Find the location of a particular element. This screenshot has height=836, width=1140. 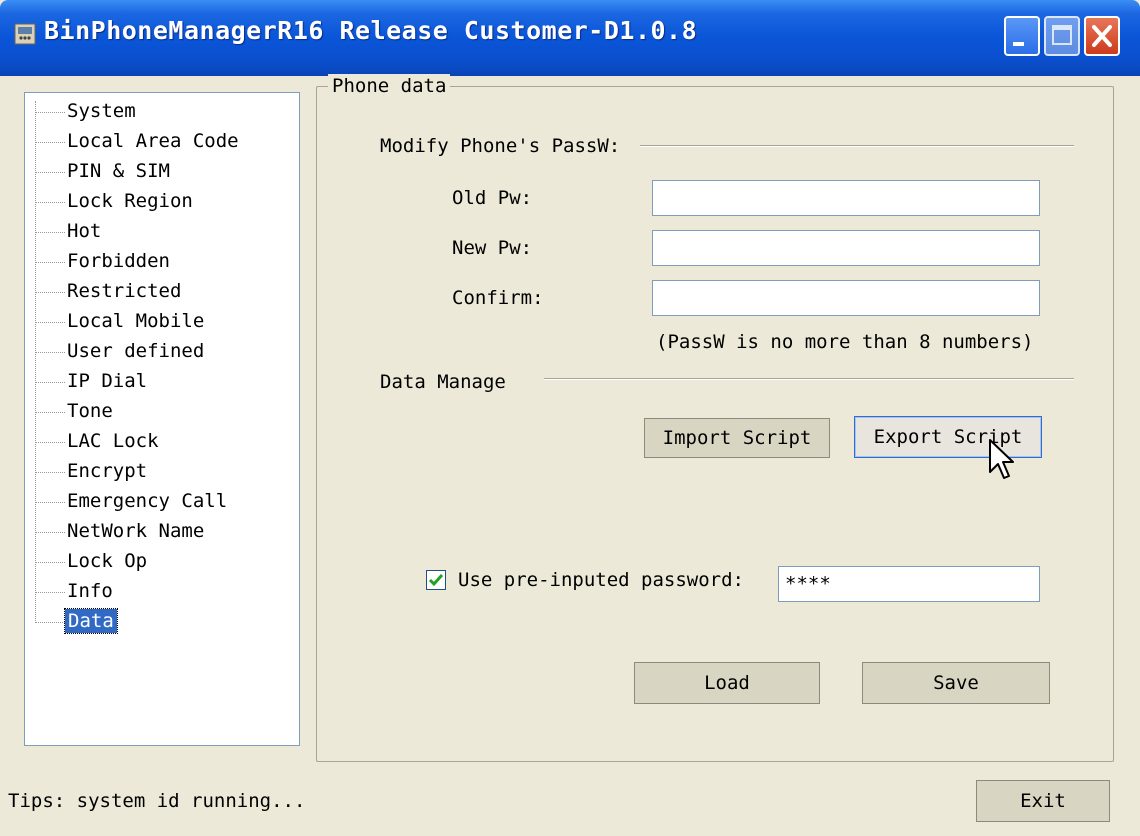

minimize-button is located at coordinates (1022, 36).